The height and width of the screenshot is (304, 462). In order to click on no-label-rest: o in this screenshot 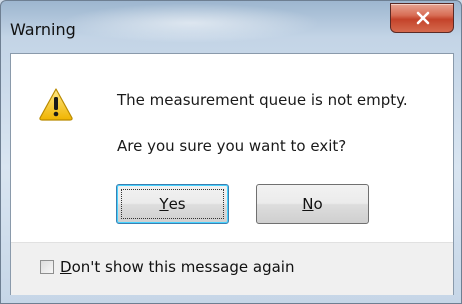, I will do `click(318, 204)`.